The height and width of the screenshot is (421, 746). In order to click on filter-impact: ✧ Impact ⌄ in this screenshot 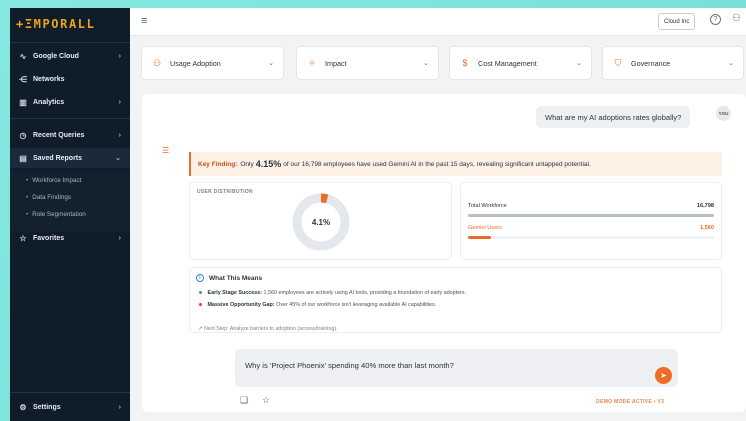, I will do `click(367, 63)`.